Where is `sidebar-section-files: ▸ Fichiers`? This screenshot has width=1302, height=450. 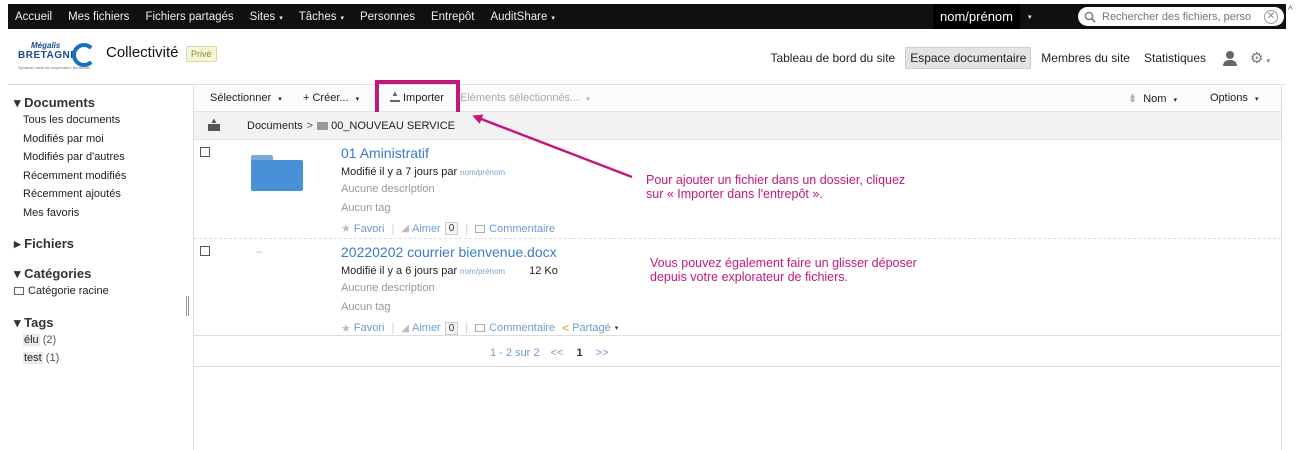 sidebar-section-files: ▸ Fichiers is located at coordinates (103, 244).